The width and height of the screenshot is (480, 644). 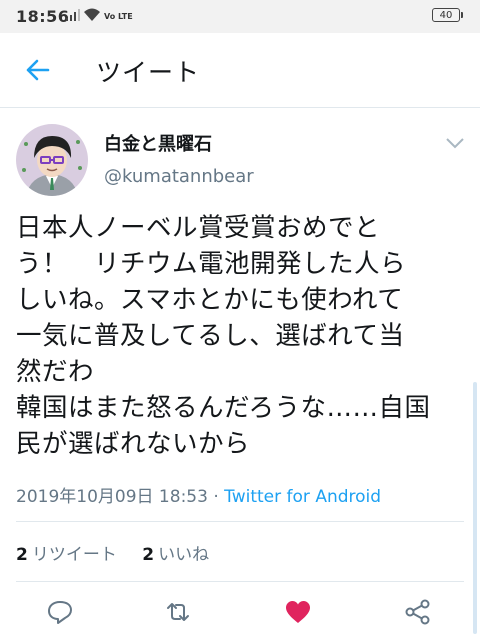 I want to click on retweet-icon, so click(x=178, y=612).